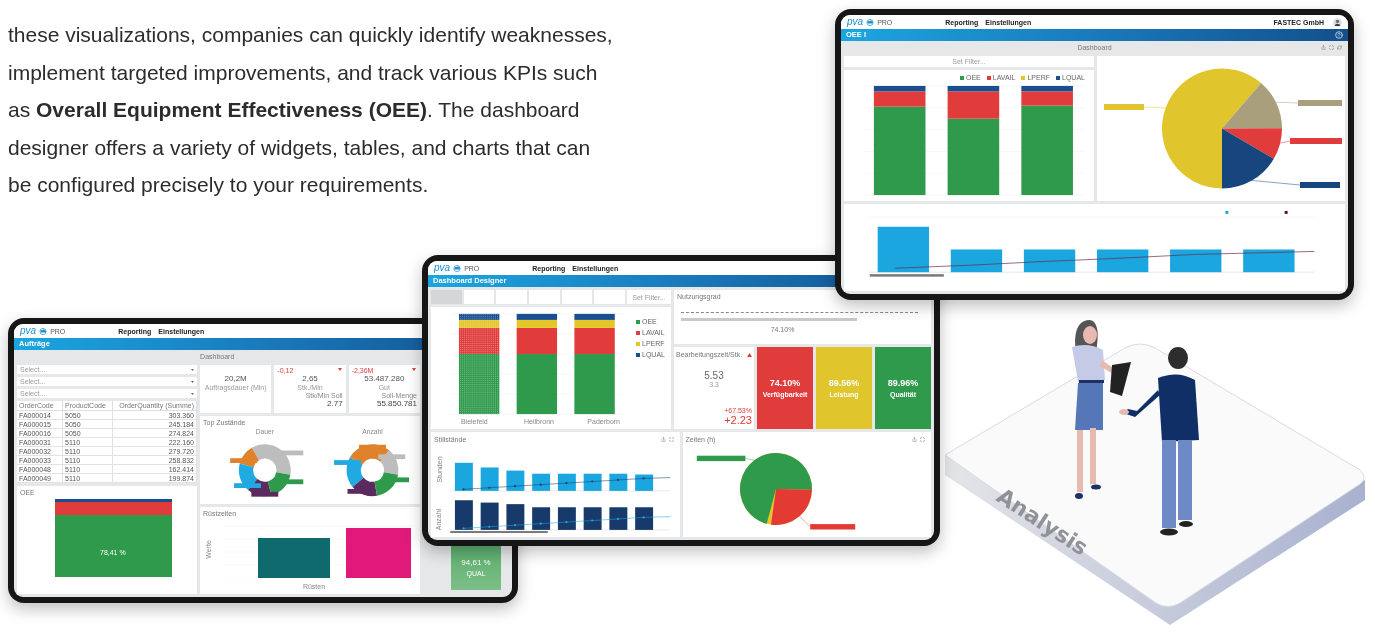 The width and height of the screenshot is (1375, 634). Describe the element at coordinates (1337, 22) in the screenshot. I see `avatar-icon` at that location.